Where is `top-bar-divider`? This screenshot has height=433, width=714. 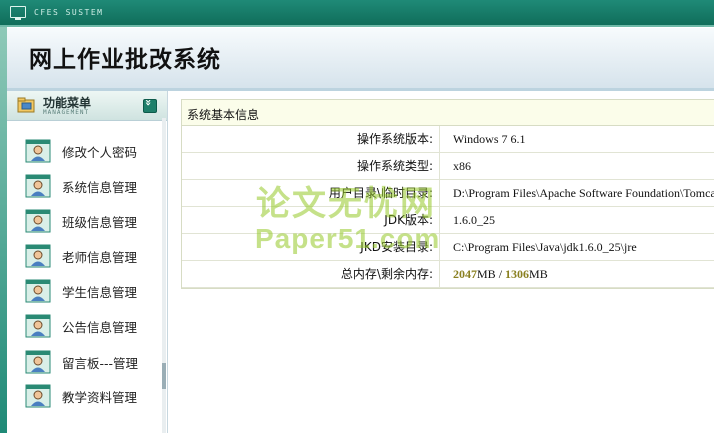
top-bar-divider is located at coordinates (357, 26).